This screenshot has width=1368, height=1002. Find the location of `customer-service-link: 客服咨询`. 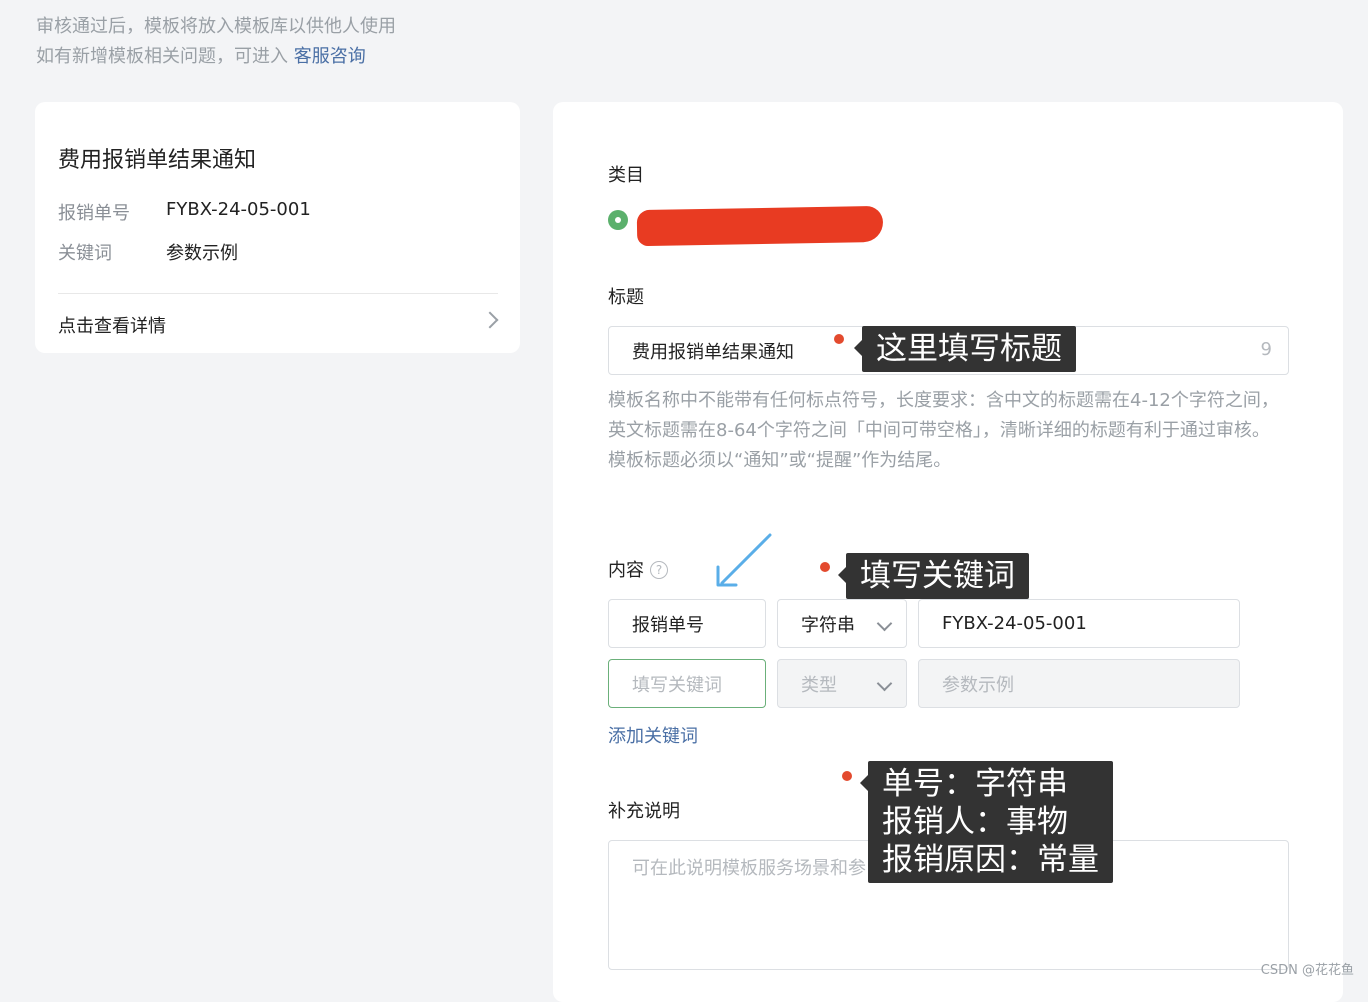

customer-service-link: 客服咨询 is located at coordinates (330, 56).